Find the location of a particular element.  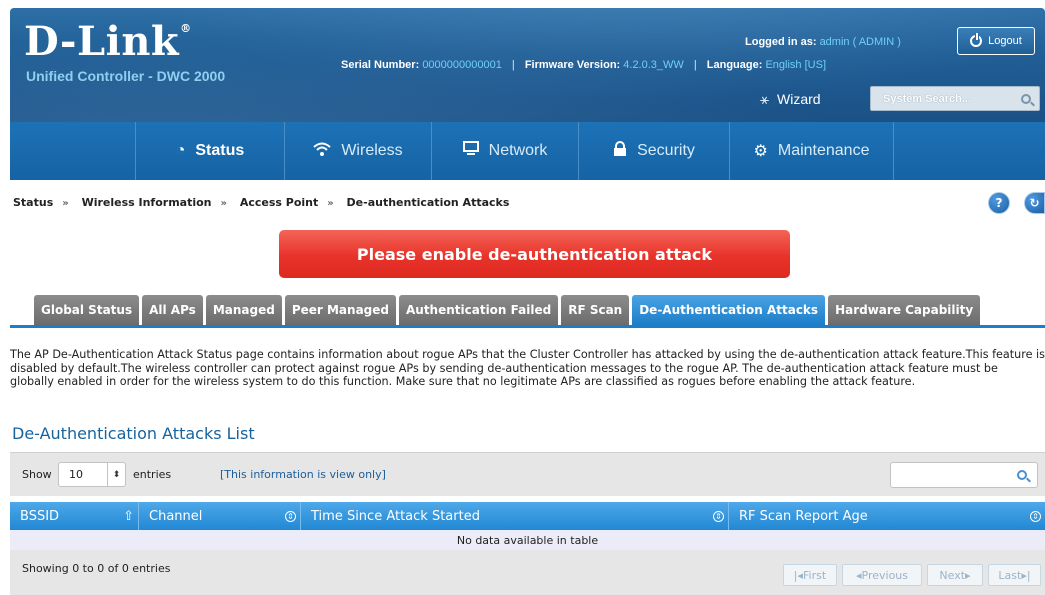

pager-next-button: Next ▸ is located at coordinates (955, 575).